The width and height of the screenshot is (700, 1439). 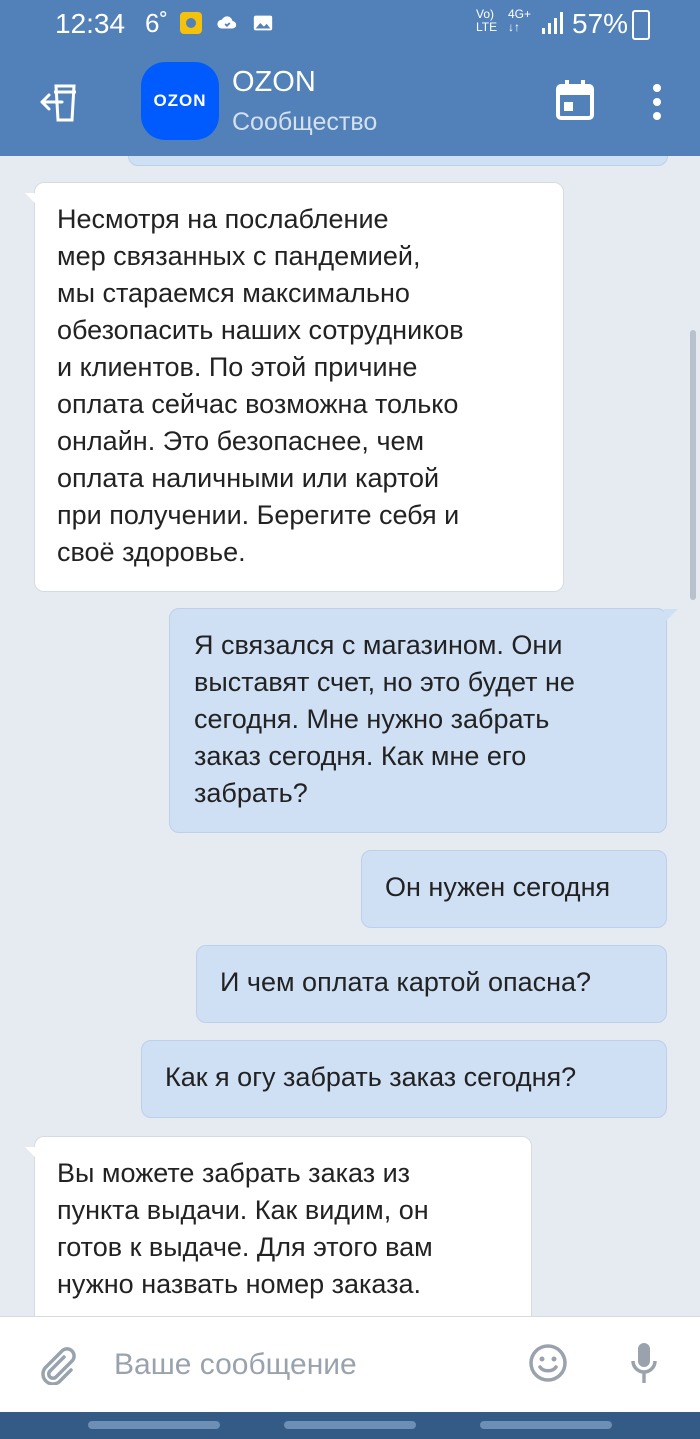 I want to click on status-bar: 12:34 6˚ Vo) LTE 4G+ ↓↑ 57%, so click(x=350, y=25).